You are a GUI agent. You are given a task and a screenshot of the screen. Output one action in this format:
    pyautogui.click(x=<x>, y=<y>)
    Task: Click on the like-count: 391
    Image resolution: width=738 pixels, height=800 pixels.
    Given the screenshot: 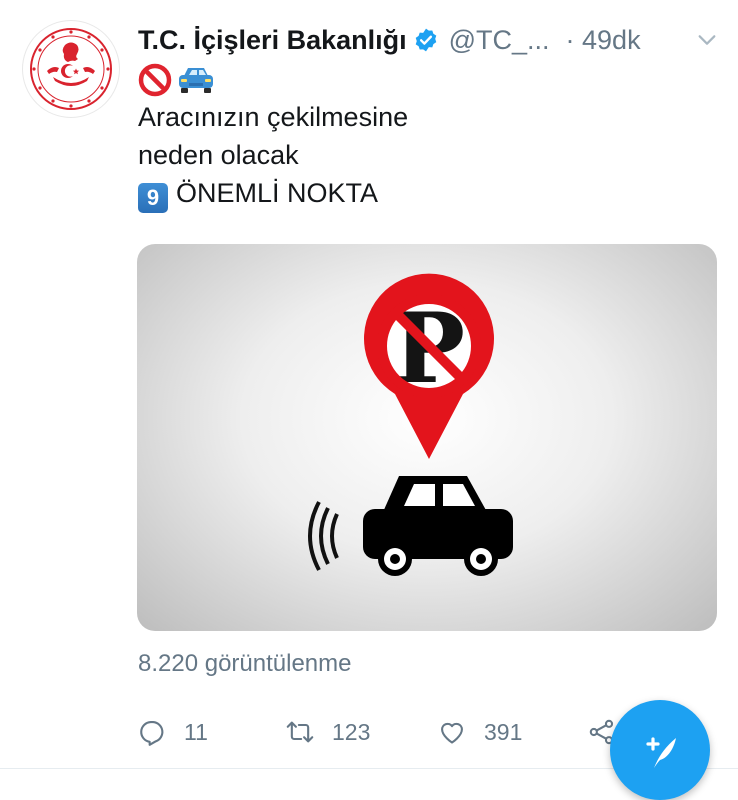 What is the action you would take?
    pyautogui.click(x=503, y=731)
    